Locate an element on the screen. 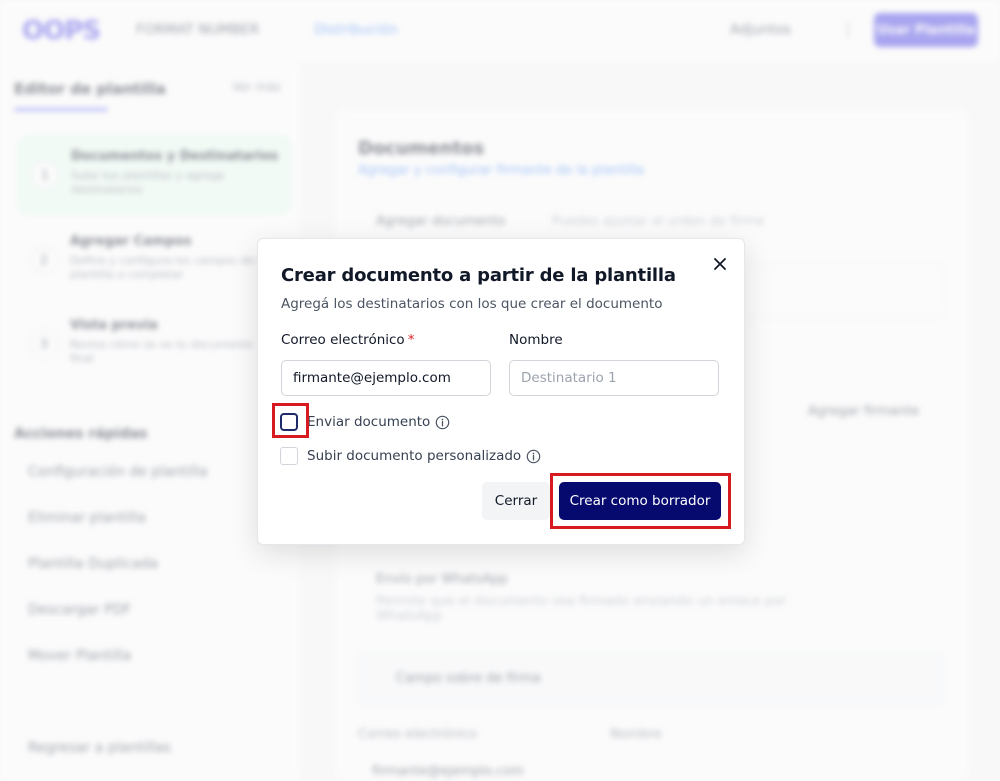  email-field is located at coordinates (386, 378).